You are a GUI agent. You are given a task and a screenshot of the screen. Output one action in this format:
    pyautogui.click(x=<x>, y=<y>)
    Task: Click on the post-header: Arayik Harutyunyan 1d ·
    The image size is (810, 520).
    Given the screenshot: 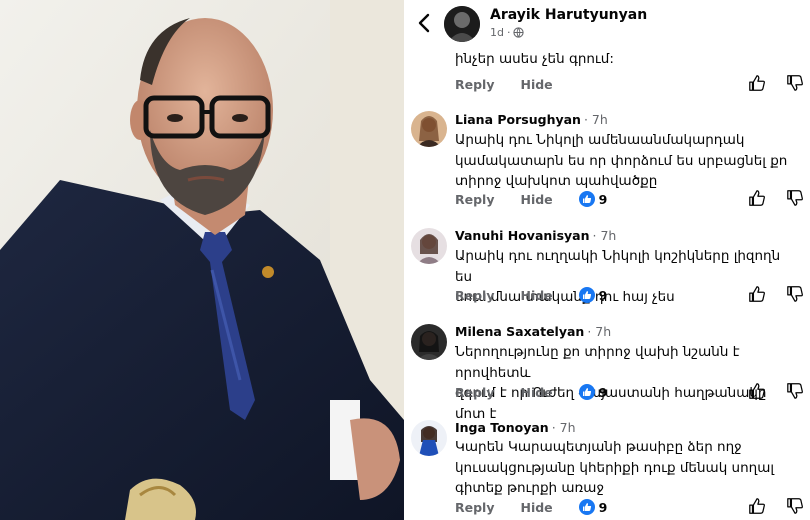 What is the action you would take?
    pyautogui.click(x=607, y=25)
    